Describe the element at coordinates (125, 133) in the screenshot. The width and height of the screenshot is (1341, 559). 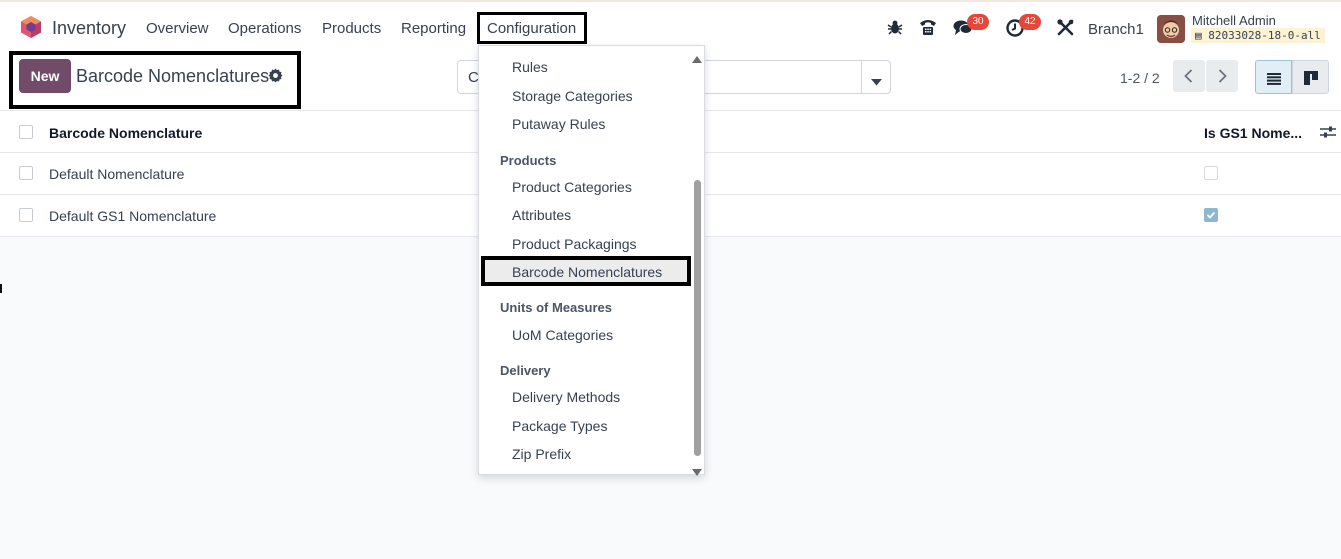
I see `column-header-barcode-nomenclature: Barcode Nomenclature` at that location.